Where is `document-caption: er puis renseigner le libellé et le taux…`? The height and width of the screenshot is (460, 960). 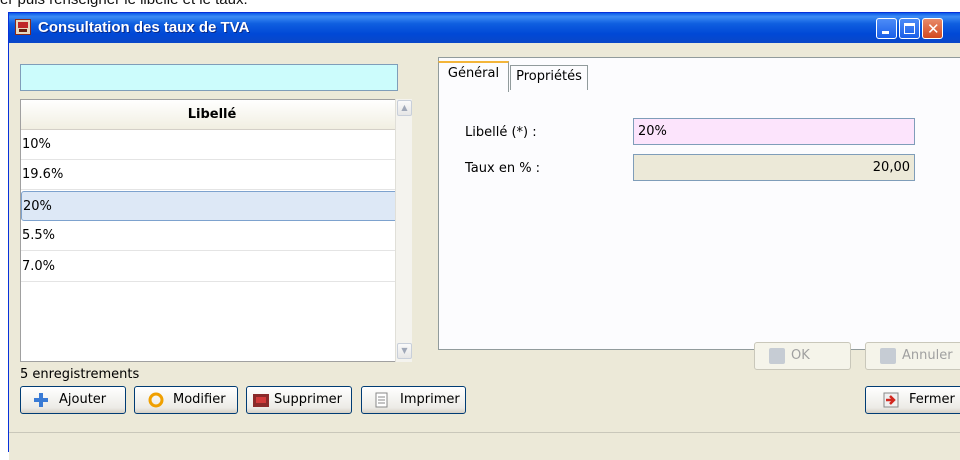
document-caption: er puis renseigner le libellé et le taux… is located at coordinates (480, 5).